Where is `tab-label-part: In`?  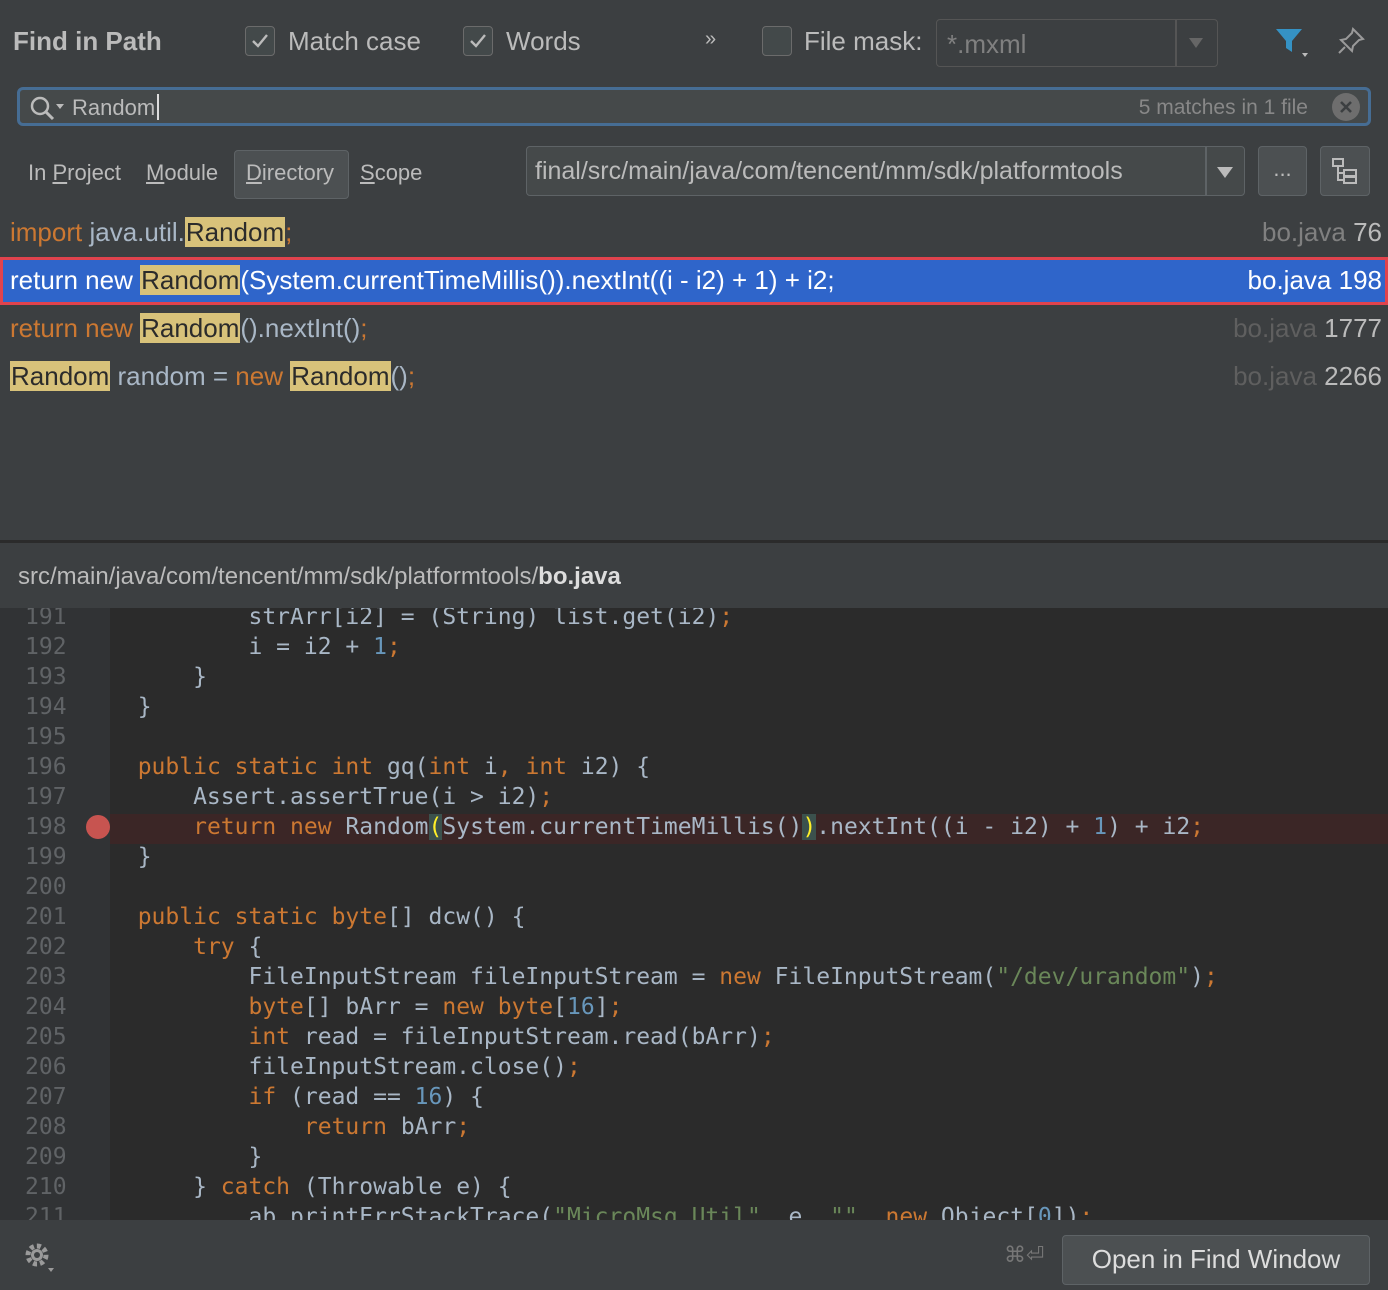
tab-label-part: In is located at coordinates (40, 172).